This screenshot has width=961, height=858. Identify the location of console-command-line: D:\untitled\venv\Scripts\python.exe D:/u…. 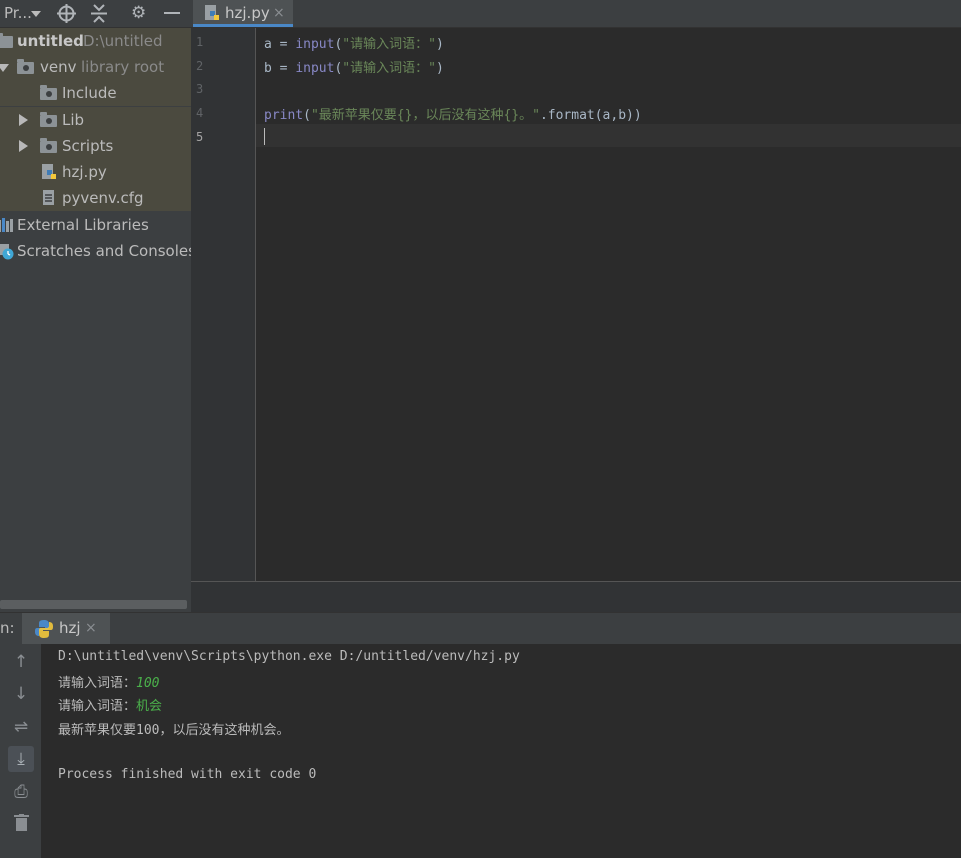
(289, 656).